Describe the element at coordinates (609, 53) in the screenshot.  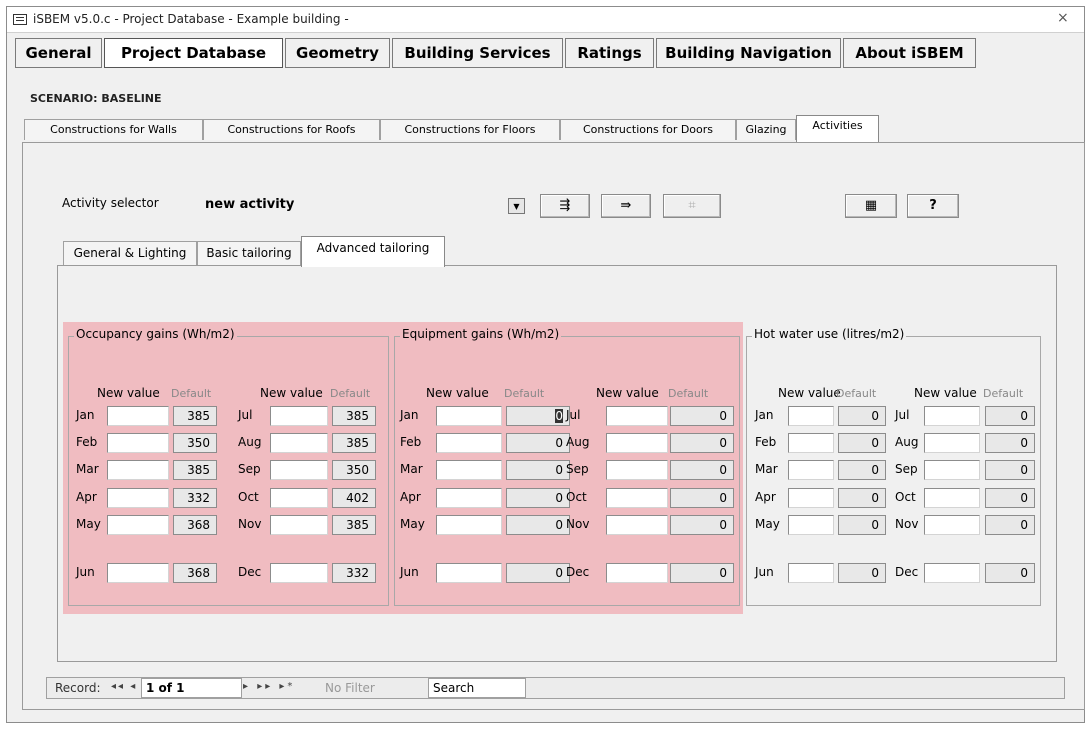
I see `tab-ratings: Ratings` at that location.